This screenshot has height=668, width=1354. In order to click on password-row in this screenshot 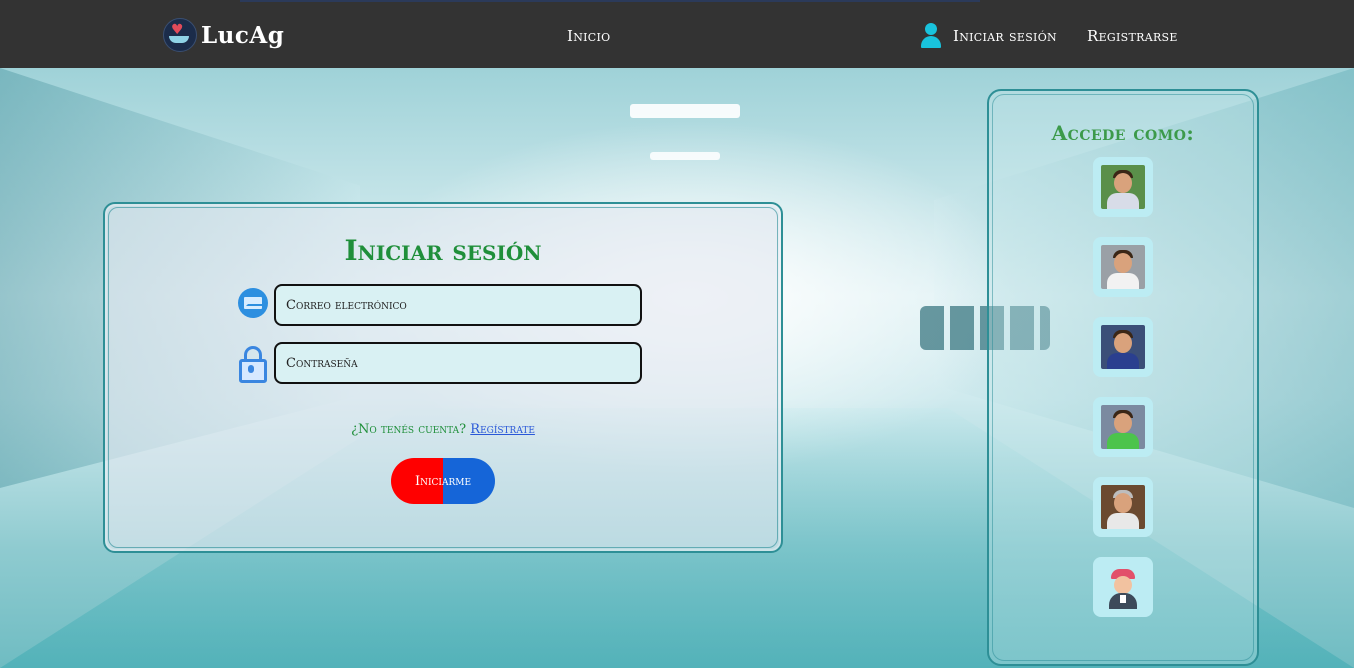, I will do `click(440, 363)`.